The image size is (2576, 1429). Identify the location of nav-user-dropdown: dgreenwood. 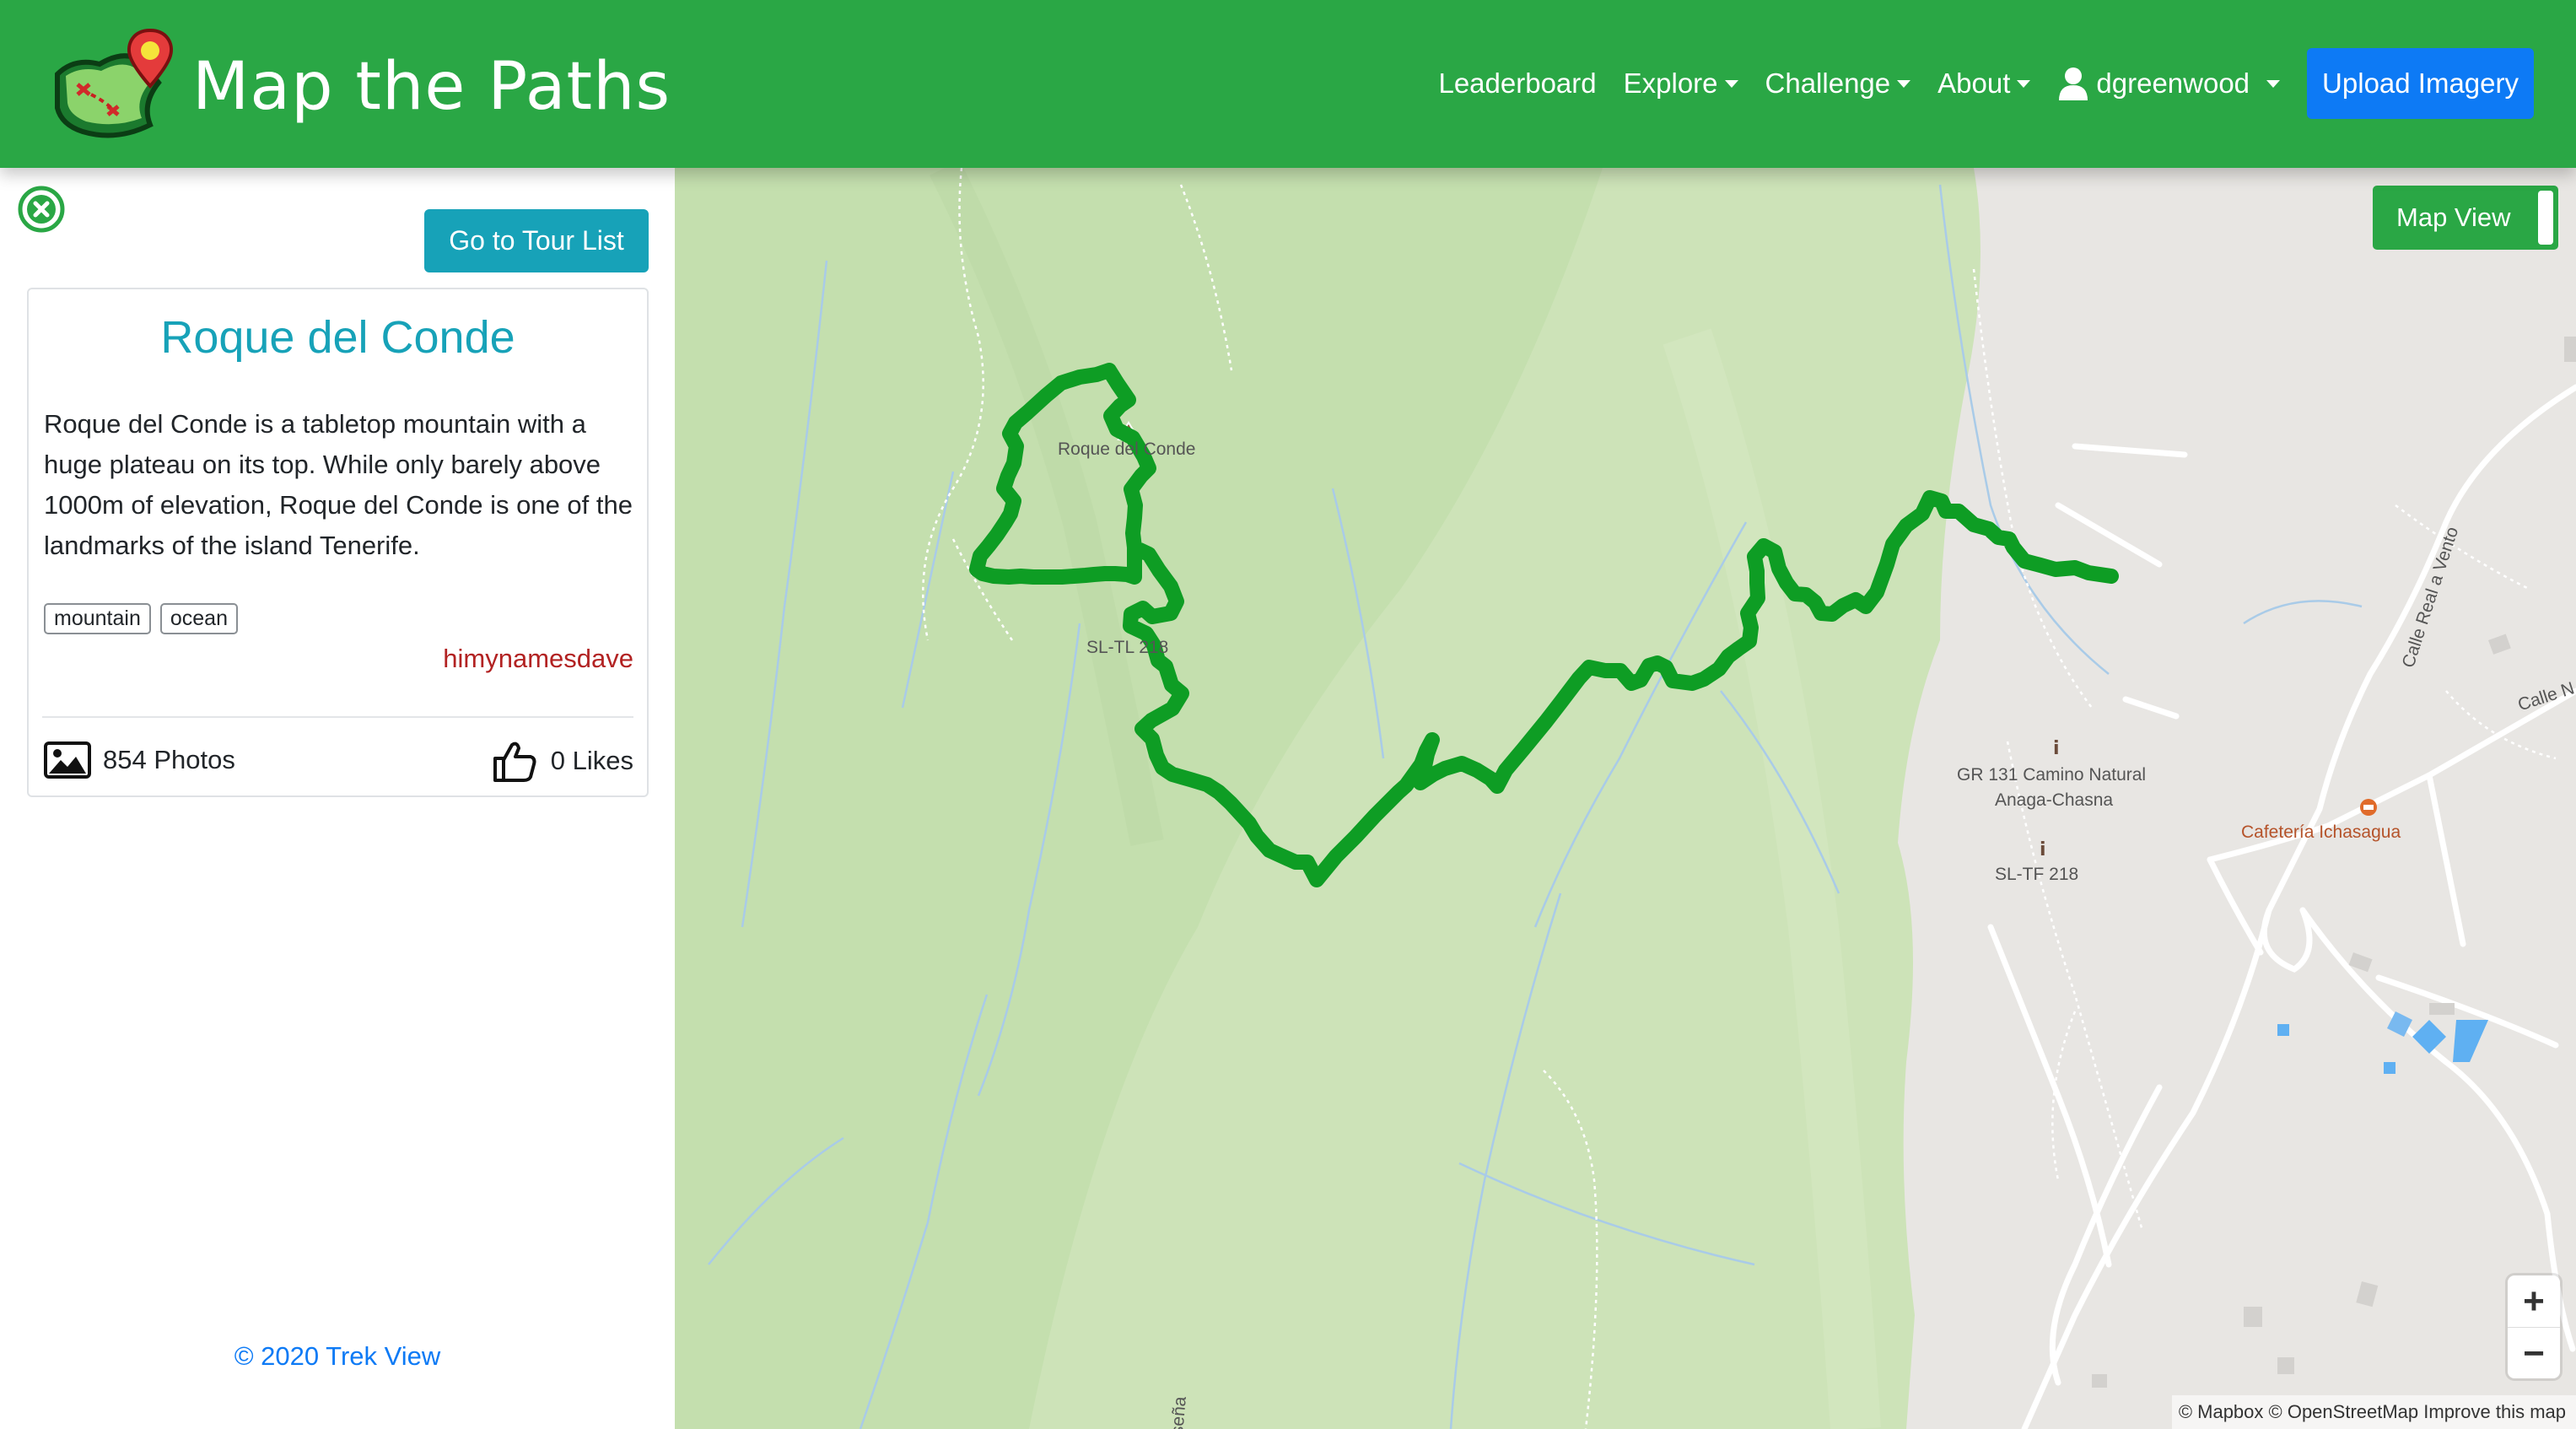
(2169, 83).